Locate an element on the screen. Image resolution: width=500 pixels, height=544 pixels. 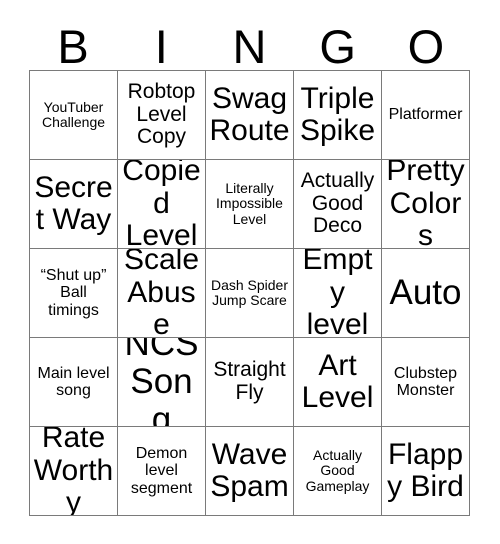
bingo-header: B I N G O is located at coordinates (249, 42).